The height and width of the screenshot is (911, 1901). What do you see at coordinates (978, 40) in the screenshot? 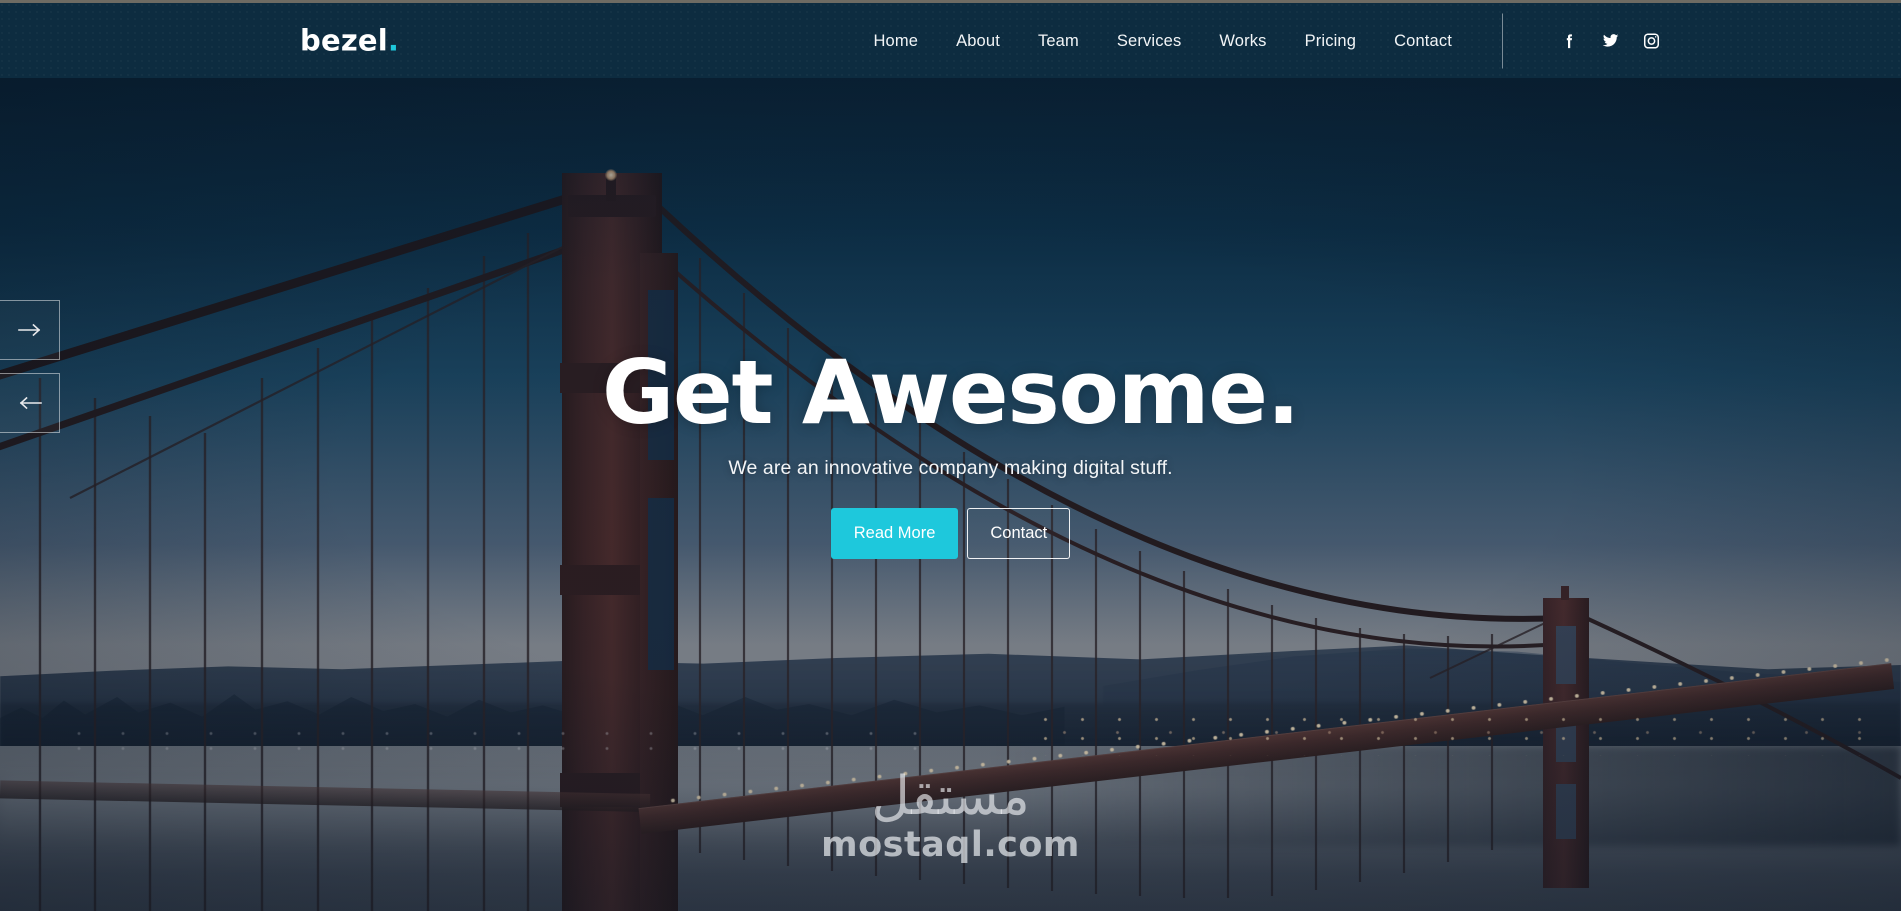
I see `nav-item-about: About` at bounding box center [978, 40].